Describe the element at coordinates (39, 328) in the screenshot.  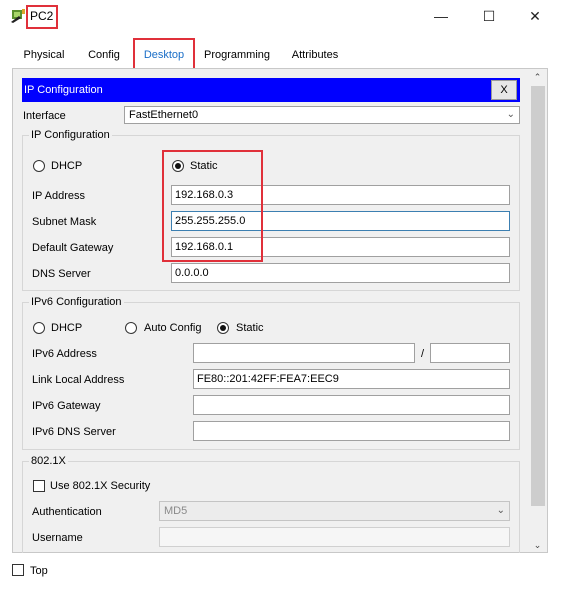
I see `ipv6-dhcp-radio` at that location.